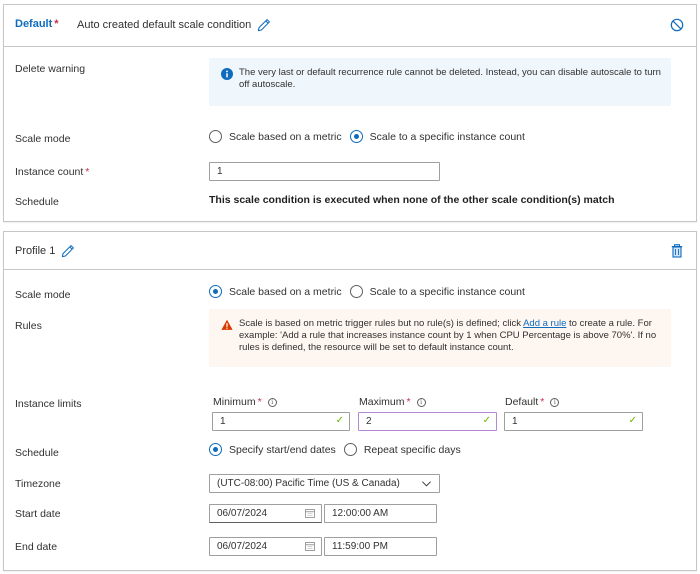 Image resolution: width=700 pixels, height=574 pixels. I want to click on profile-1-title: Profile 1, so click(45, 251).